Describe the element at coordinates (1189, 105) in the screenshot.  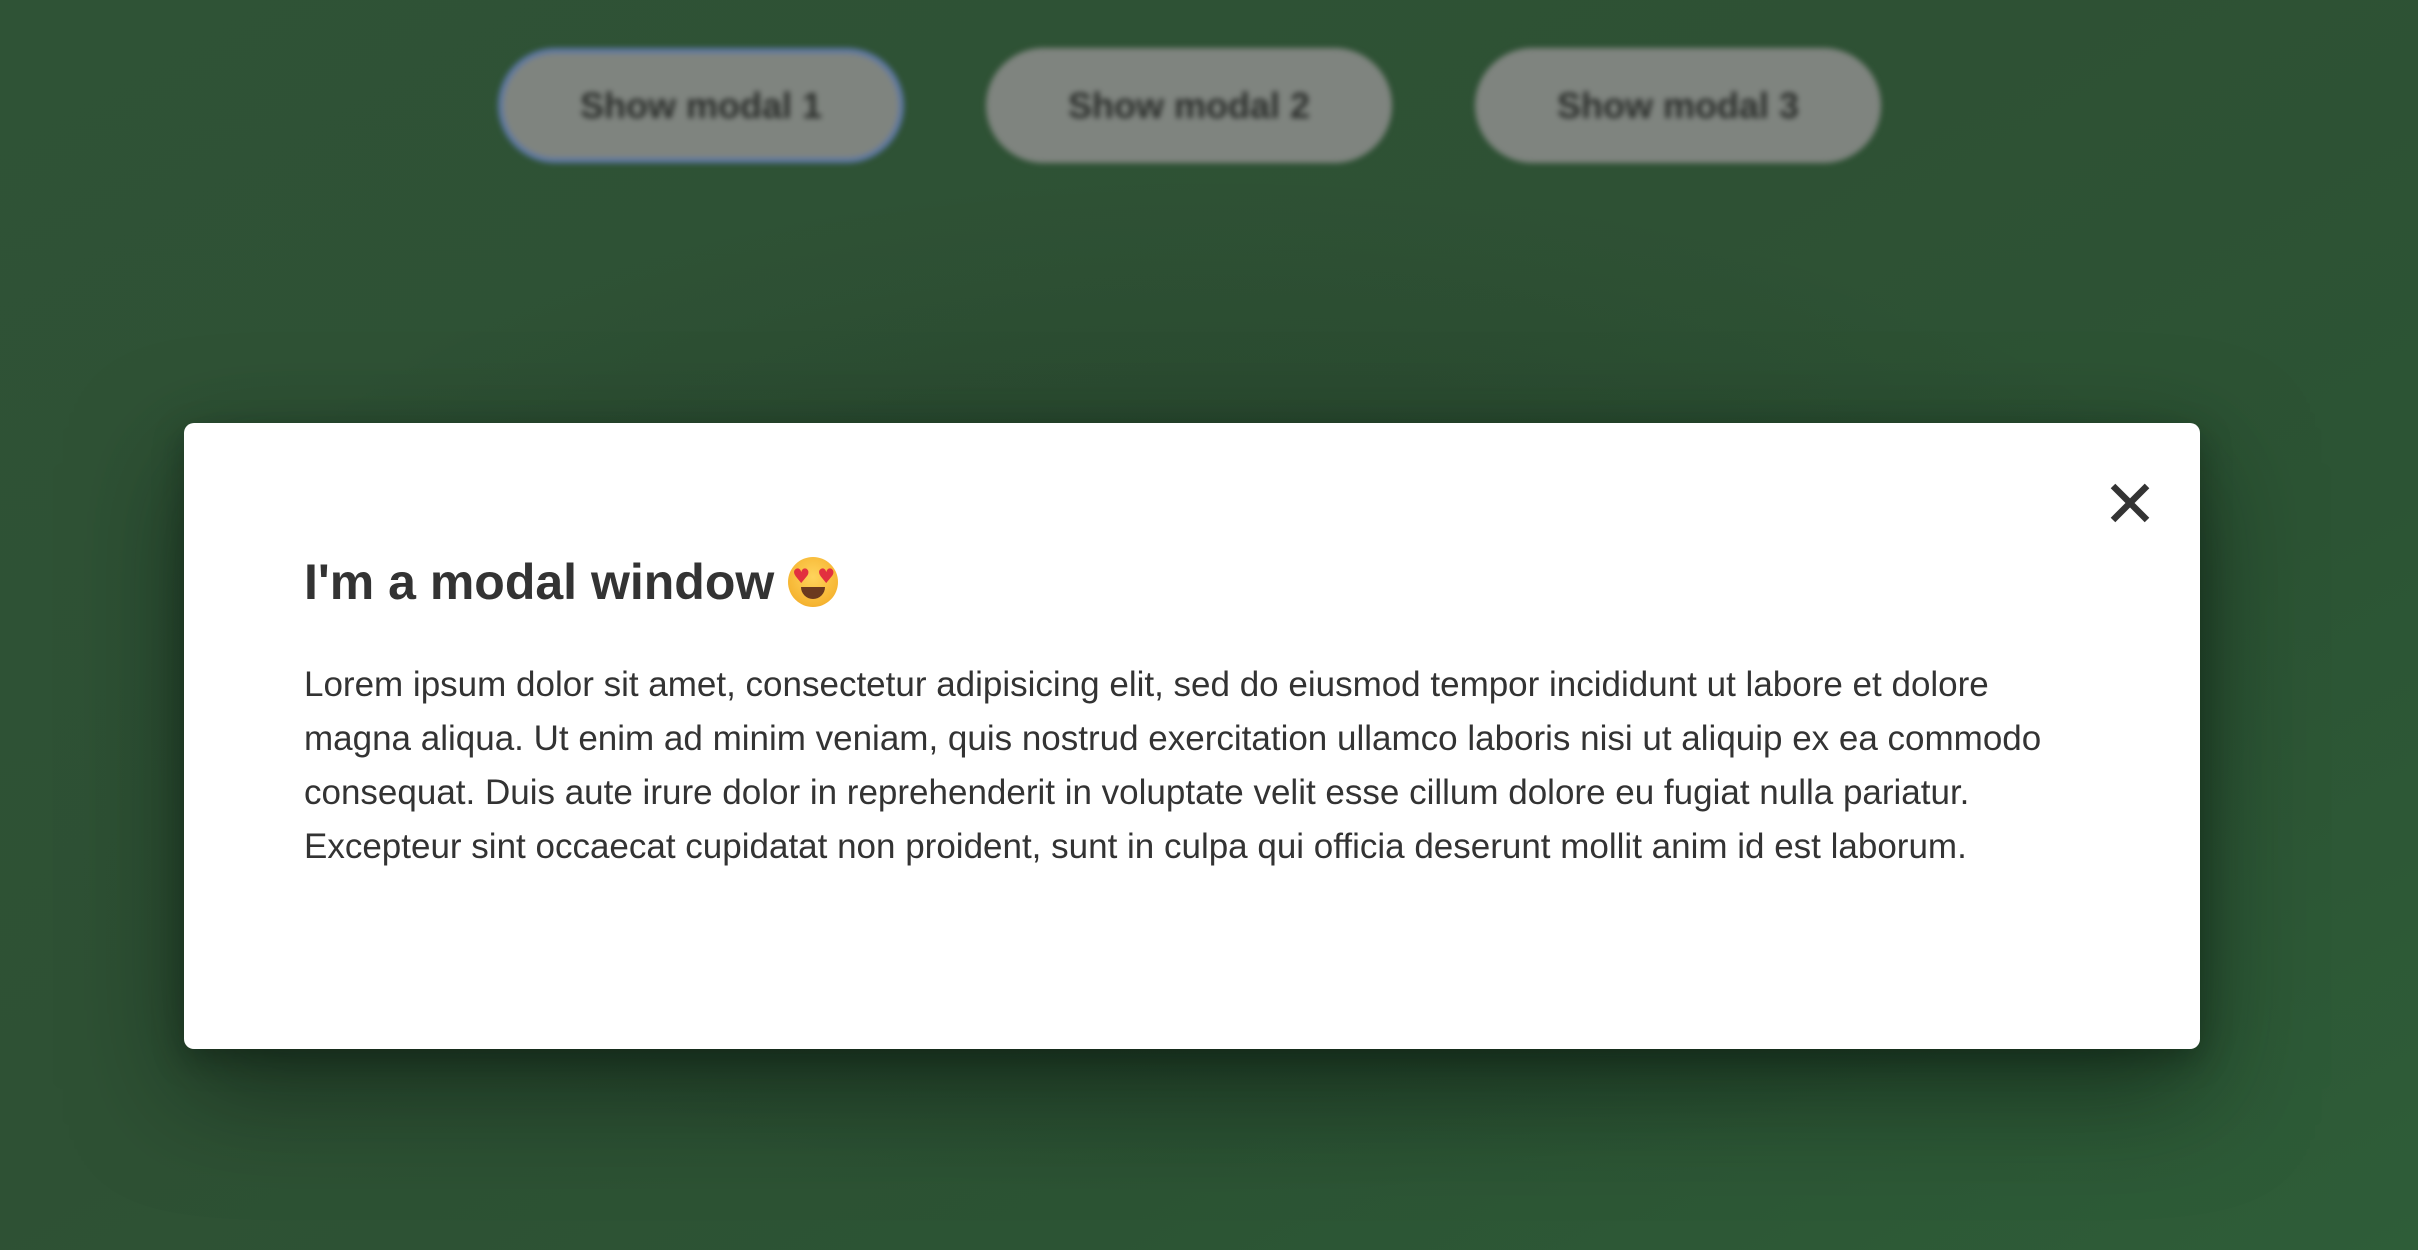
I see `show-modal-2-button: Show modal 2` at that location.